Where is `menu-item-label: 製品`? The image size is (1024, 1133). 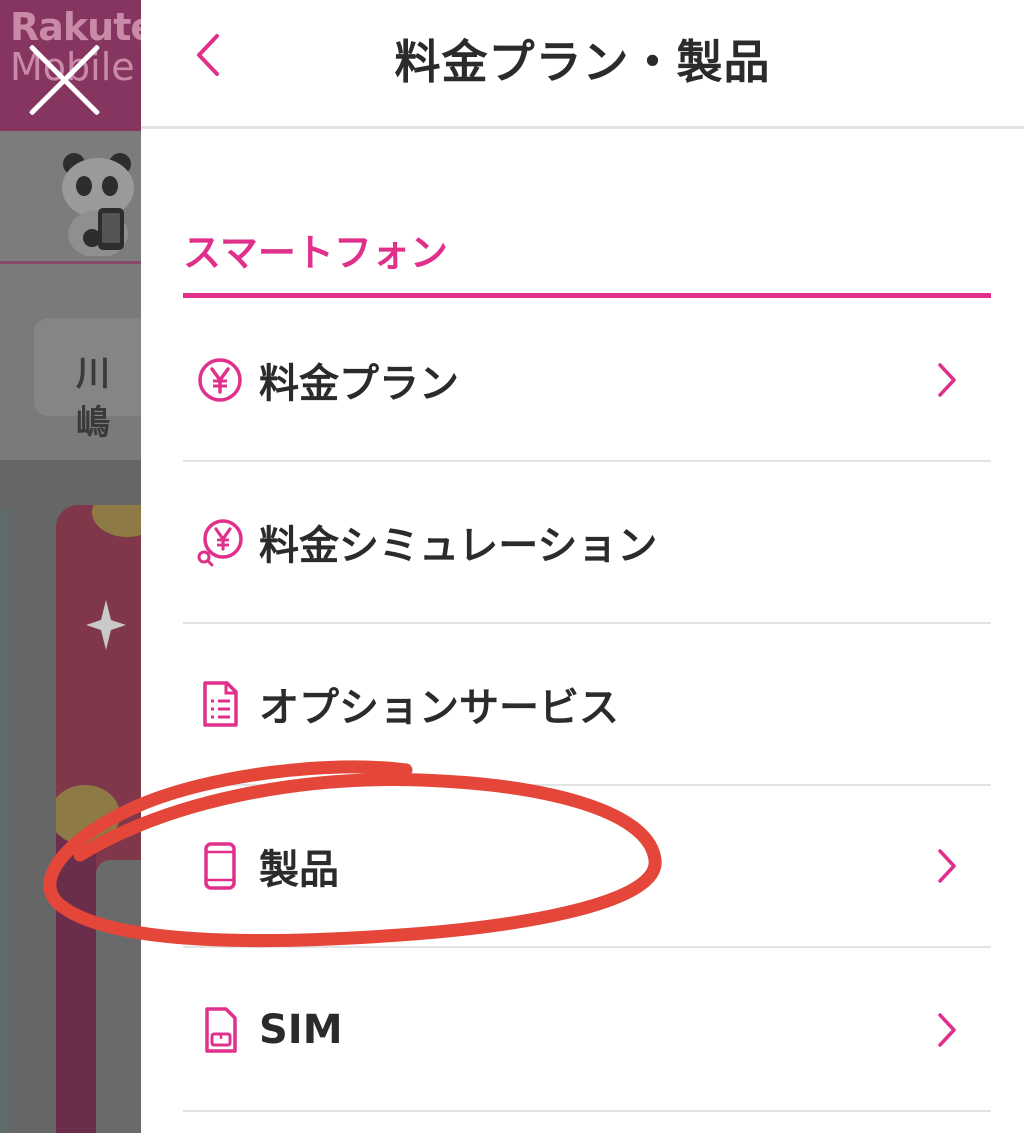 menu-item-label: 製品 is located at coordinates (299, 870).